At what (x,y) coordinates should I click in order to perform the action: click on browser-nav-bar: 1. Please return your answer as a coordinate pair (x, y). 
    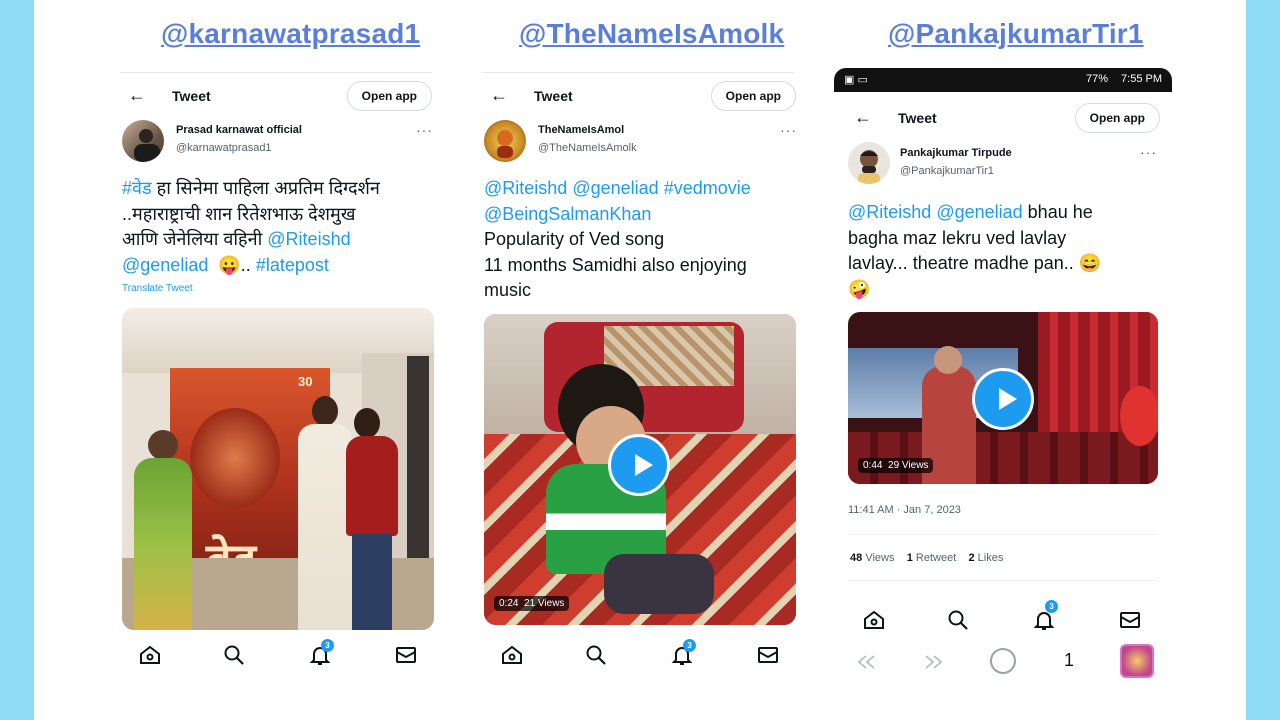
    Looking at the image, I should click on (1003, 662).